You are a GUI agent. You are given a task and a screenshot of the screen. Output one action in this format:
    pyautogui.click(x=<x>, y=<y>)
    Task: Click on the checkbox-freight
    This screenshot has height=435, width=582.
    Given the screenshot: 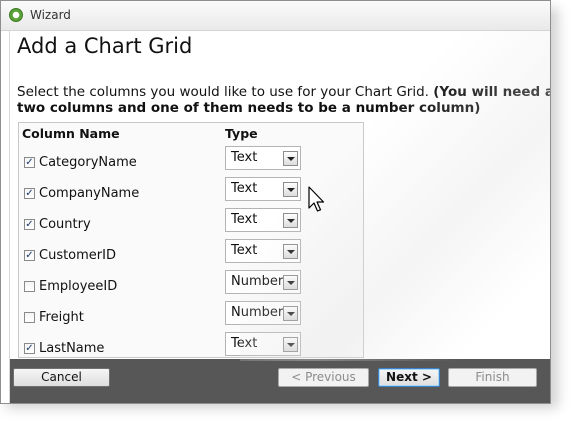 What is the action you would take?
    pyautogui.click(x=29, y=317)
    